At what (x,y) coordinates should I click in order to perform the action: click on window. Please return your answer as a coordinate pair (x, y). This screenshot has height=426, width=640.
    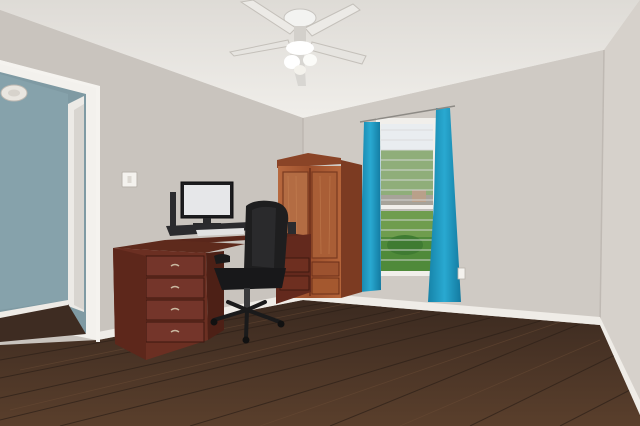
    Looking at the image, I should click on (407, 197).